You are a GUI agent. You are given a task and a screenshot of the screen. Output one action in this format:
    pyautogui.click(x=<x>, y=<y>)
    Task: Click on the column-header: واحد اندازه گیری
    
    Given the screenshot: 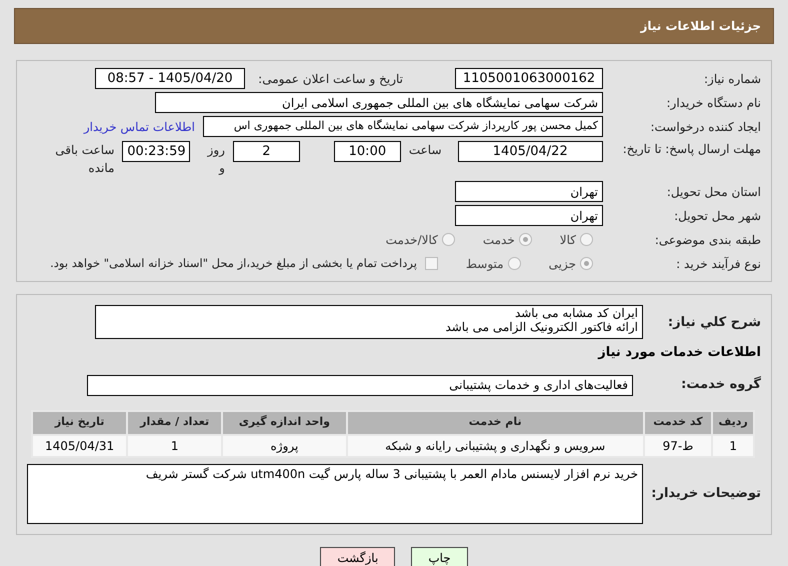 What is the action you would take?
    pyautogui.click(x=284, y=422)
    